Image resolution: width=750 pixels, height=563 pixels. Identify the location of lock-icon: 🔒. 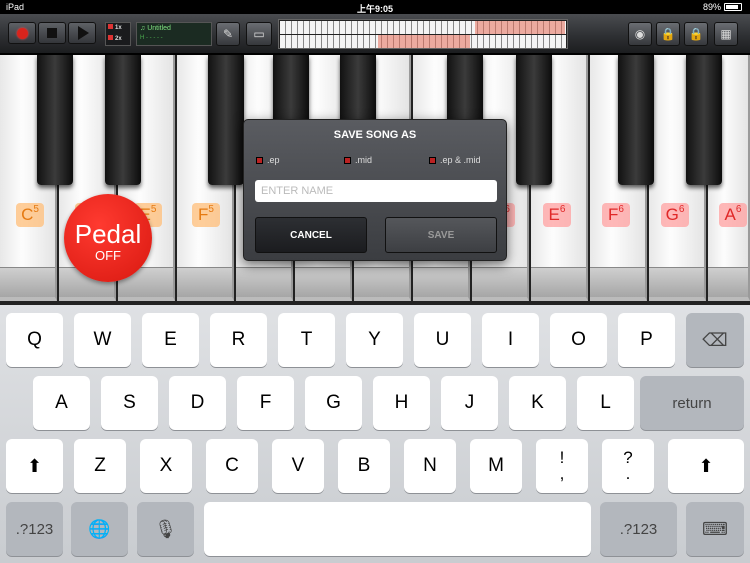
(668, 34).